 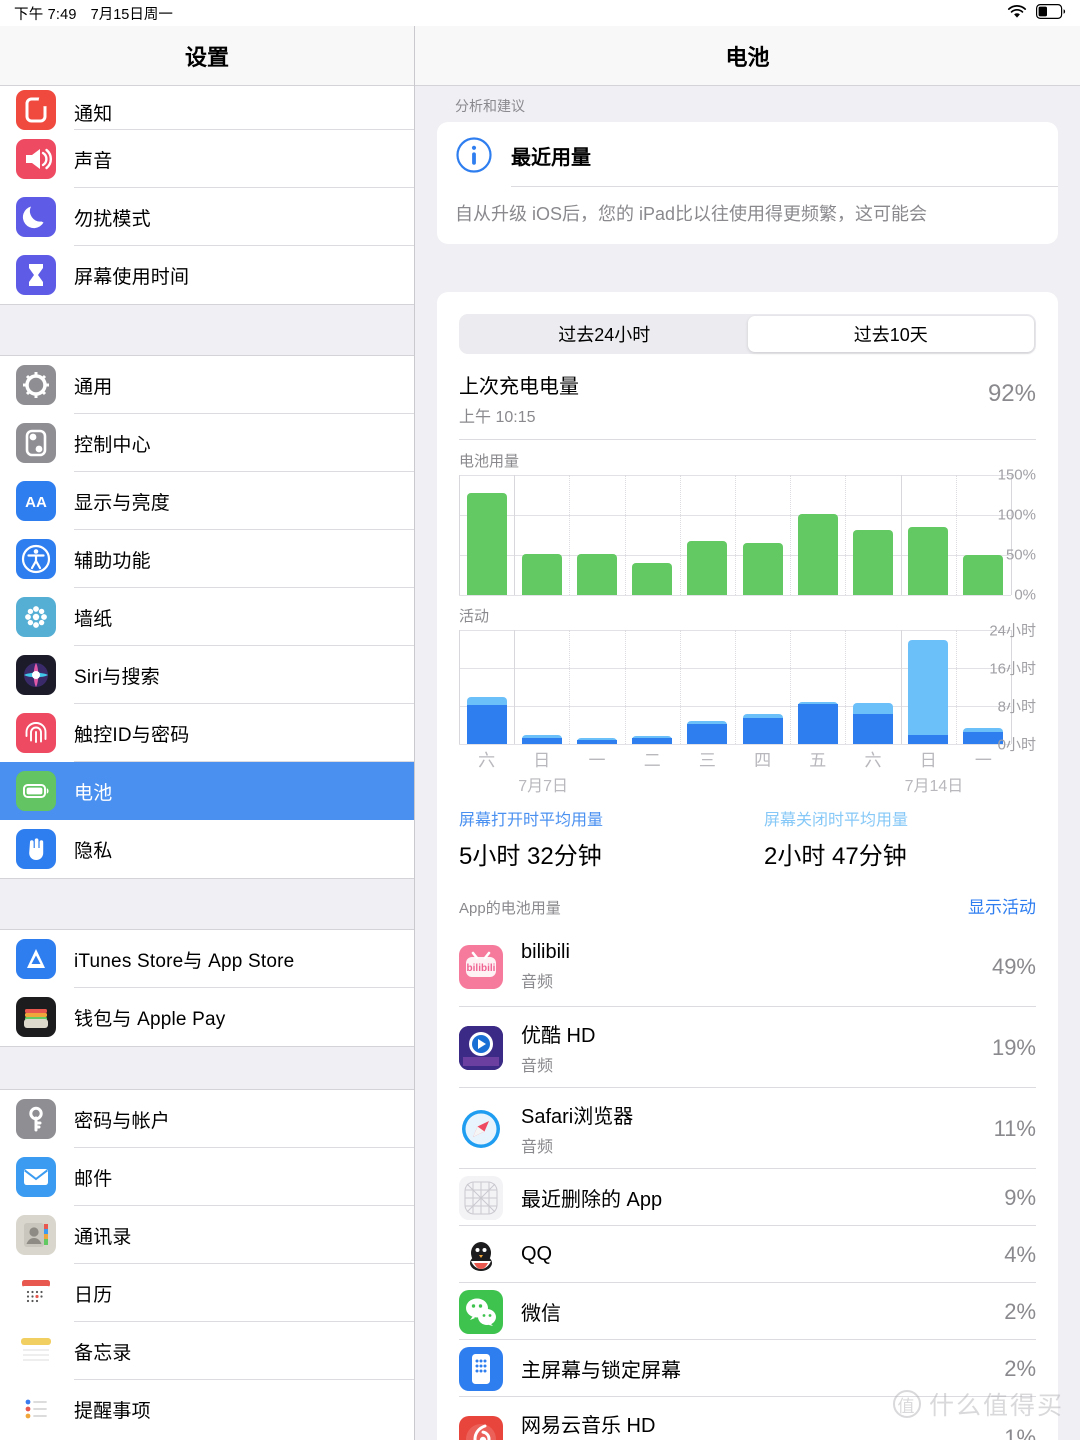 I want to click on safari-icon, so click(x=481, y=1128).